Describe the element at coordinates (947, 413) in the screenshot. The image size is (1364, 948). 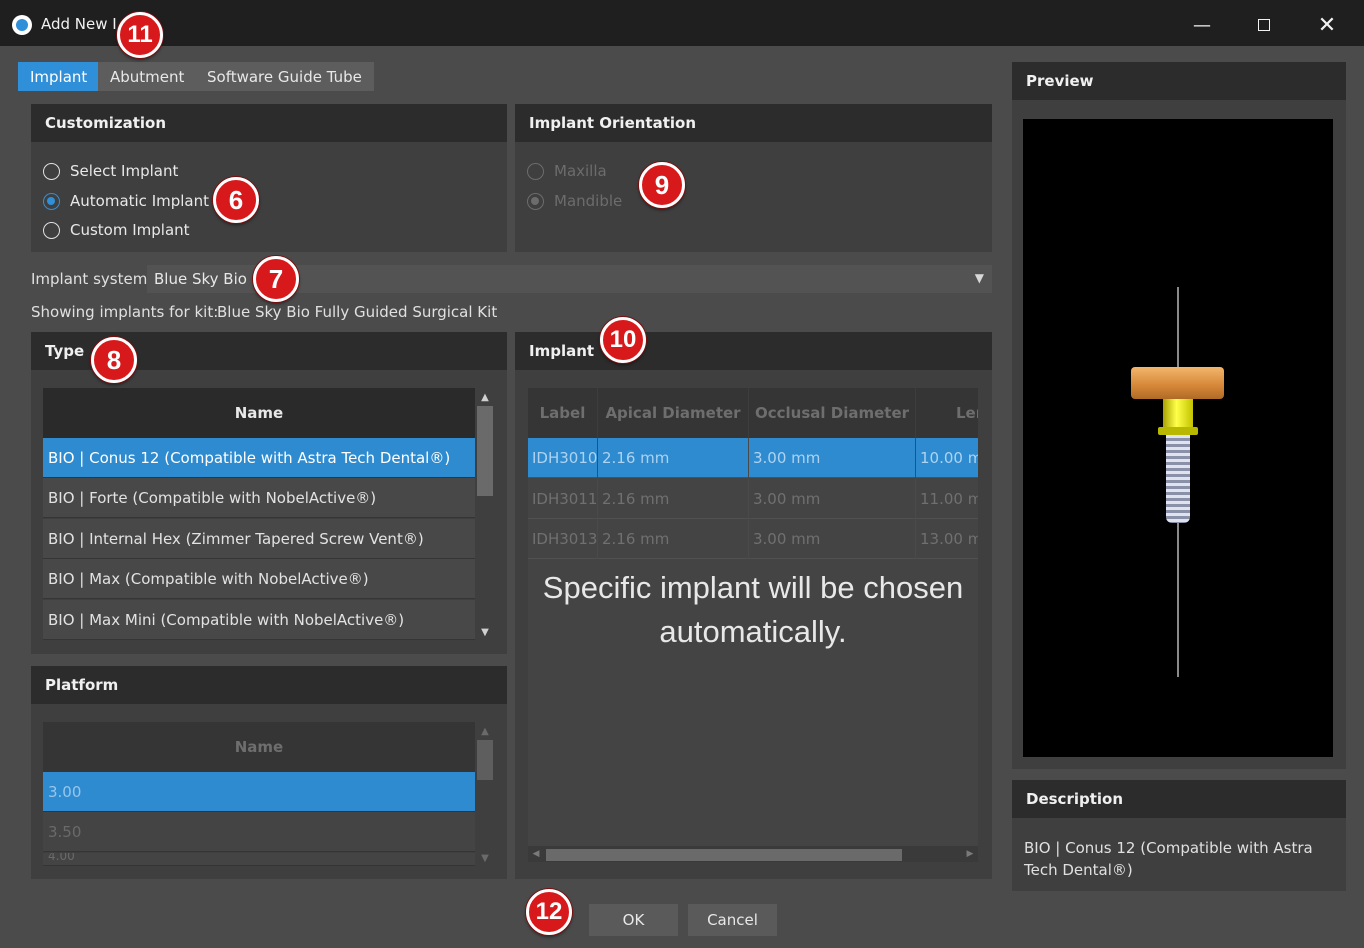
I see `column-header-length: Len` at that location.